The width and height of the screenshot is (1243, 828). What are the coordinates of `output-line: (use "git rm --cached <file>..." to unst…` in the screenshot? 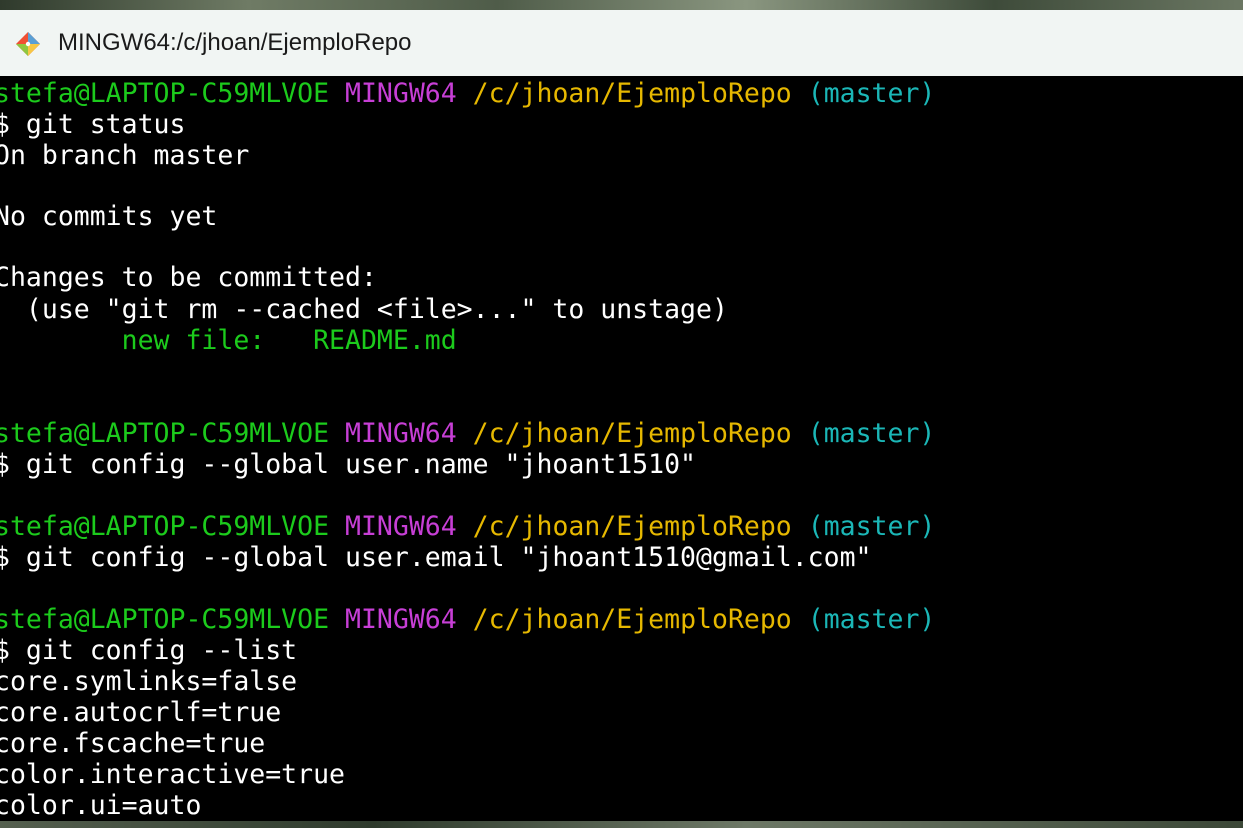 It's located at (364, 309).